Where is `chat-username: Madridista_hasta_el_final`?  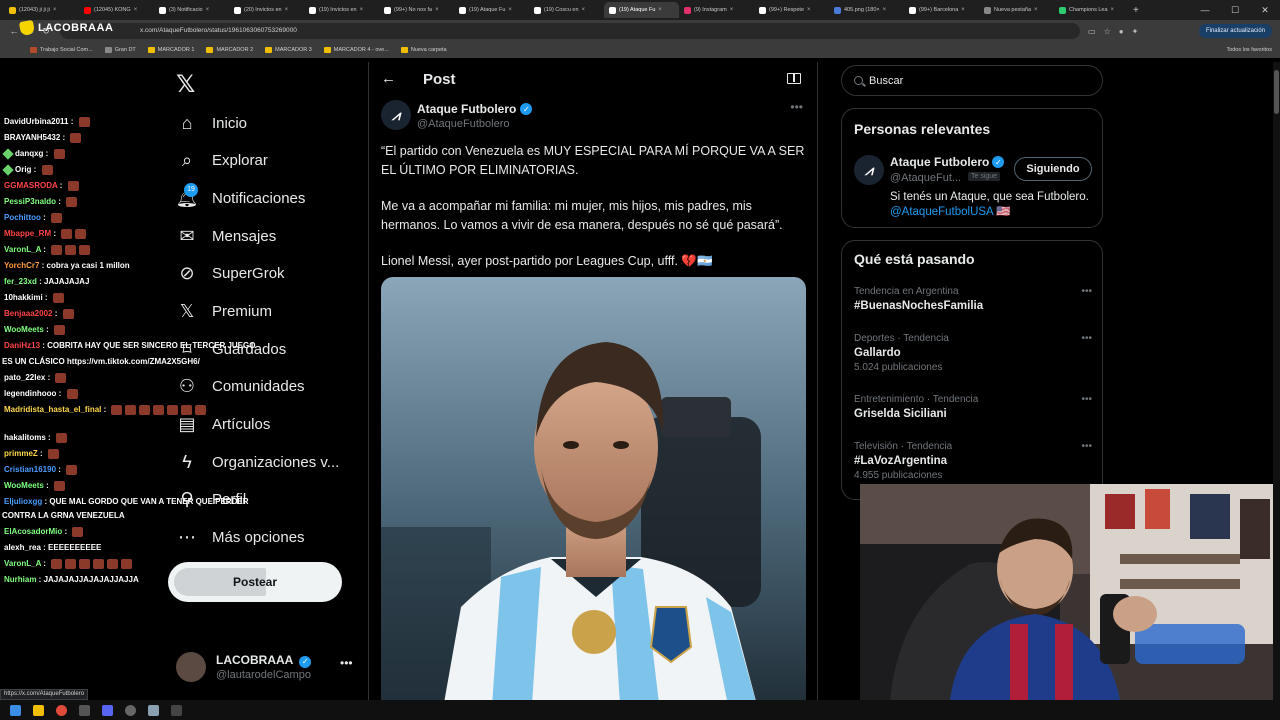
chat-username: Madridista_hasta_el_final is located at coordinates (52, 409).